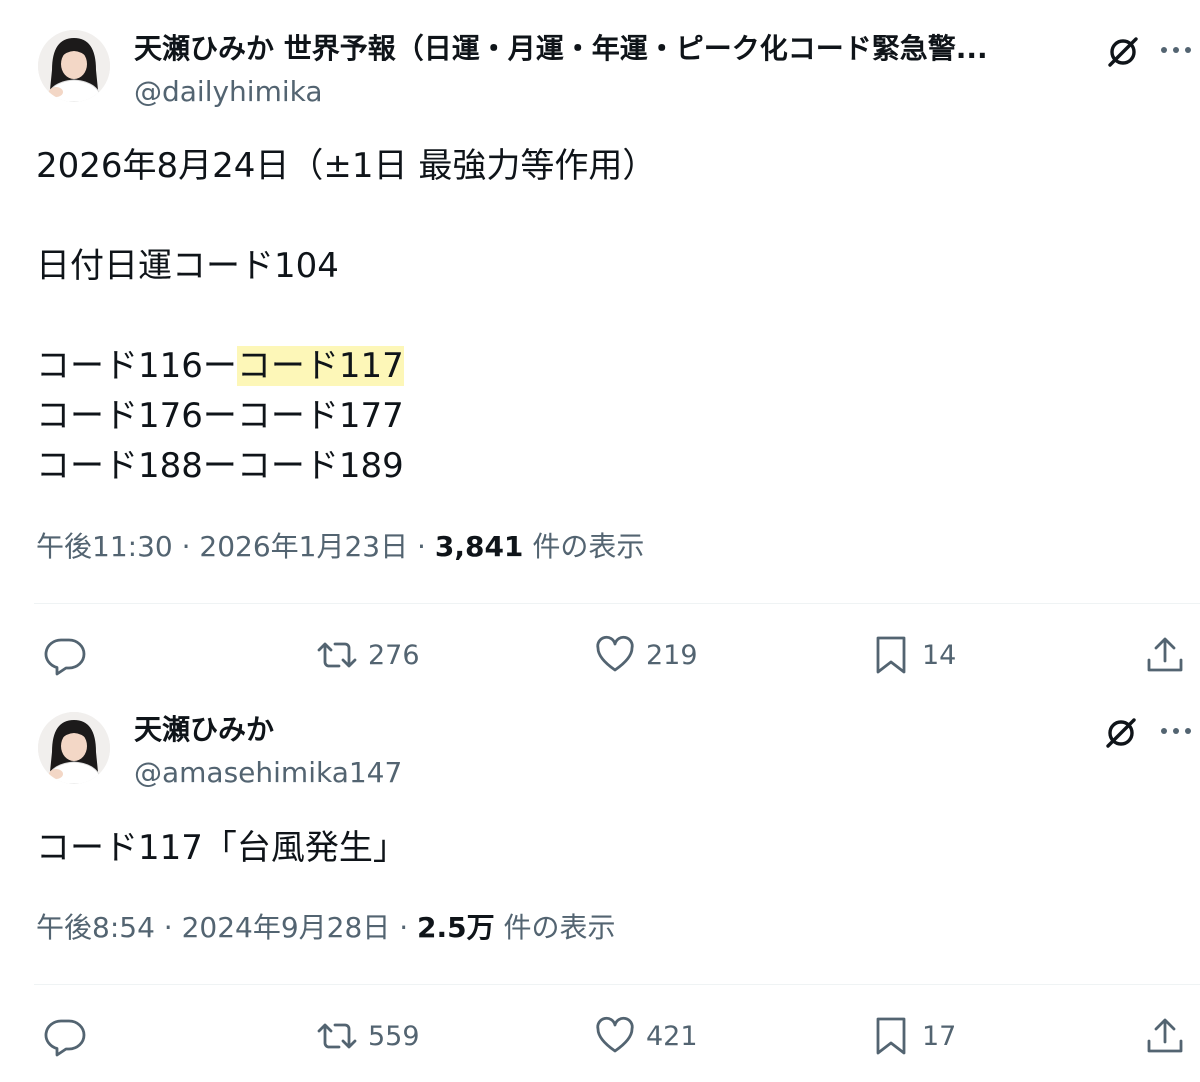 The height and width of the screenshot is (1082, 1200). Describe the element at coordinates (320, 366) in the screenshot. I see `highlighted-text: コード117` at that location.